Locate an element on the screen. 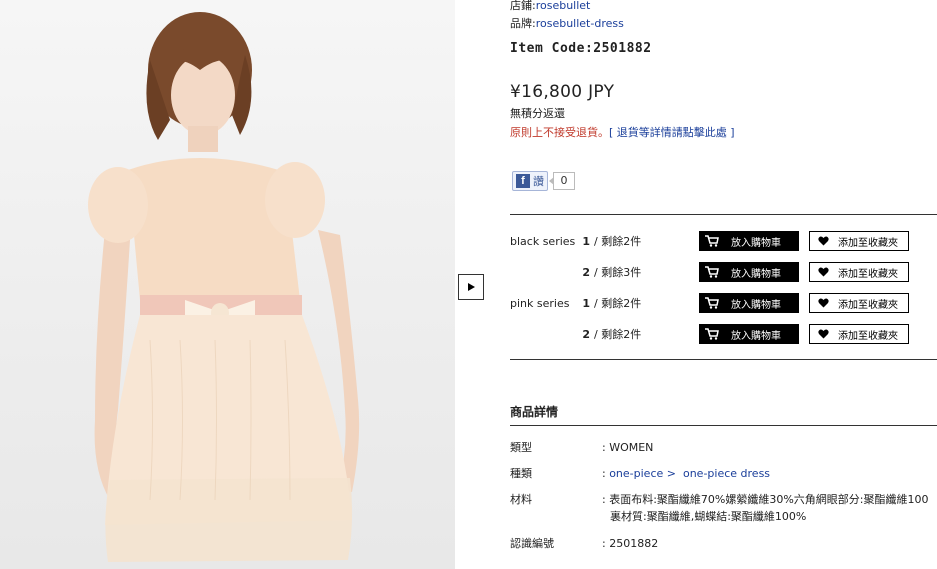 The width and height of the screenshot is (937, 569). variant-row: 2 / 剩餘2件 放入購物車 添加至收藏夾 is located at coordinates (723, 334).